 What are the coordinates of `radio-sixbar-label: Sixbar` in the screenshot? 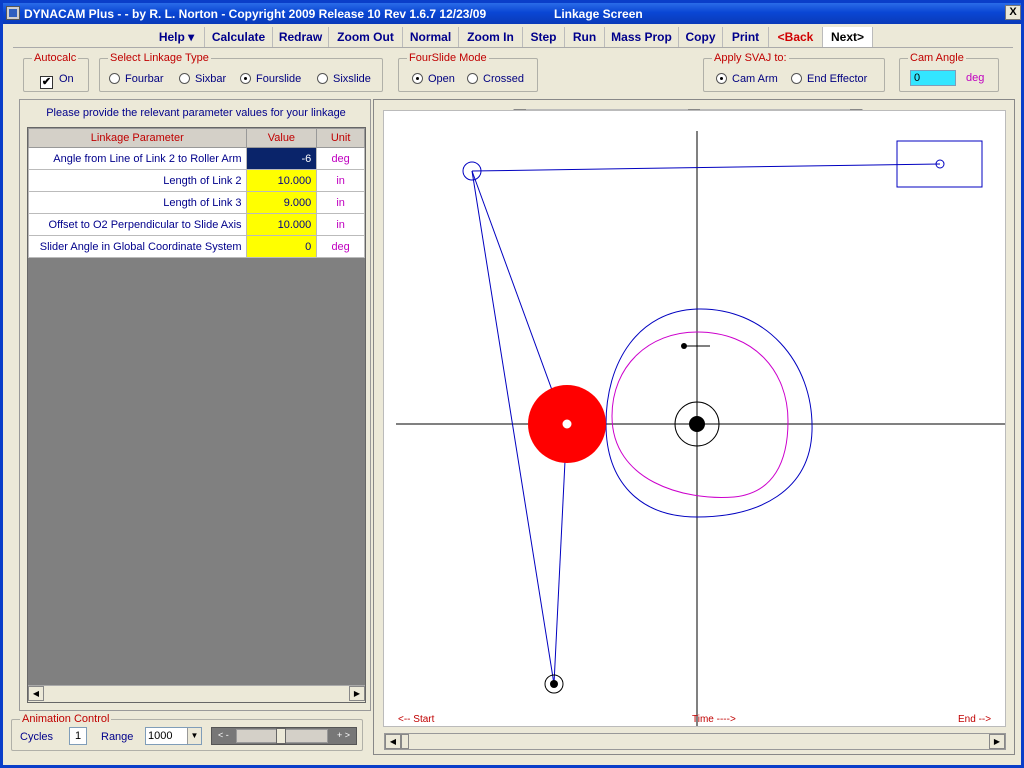 It's located at (211, 79).